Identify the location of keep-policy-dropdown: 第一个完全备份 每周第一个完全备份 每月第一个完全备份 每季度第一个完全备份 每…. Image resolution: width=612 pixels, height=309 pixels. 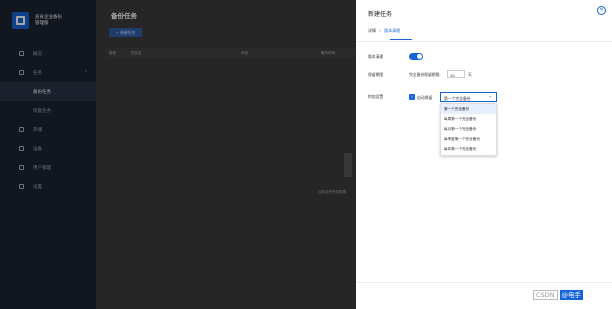
(468, 129).